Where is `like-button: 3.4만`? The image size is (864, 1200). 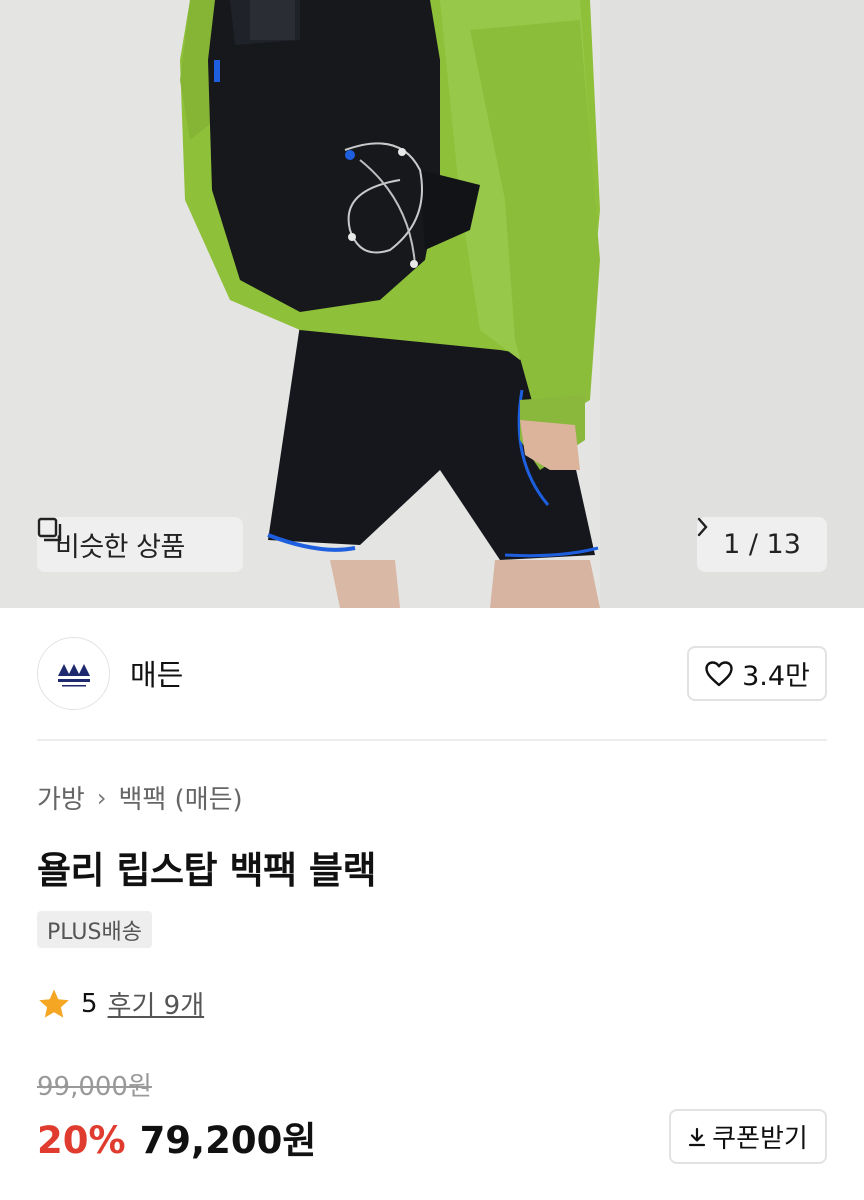 like-button: 3.4만 is located at coordinates (757, 673).